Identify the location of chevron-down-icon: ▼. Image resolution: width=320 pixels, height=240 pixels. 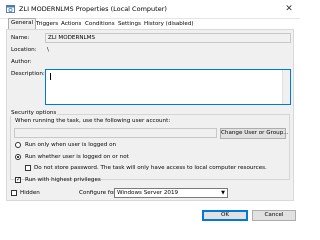
(223, 193).